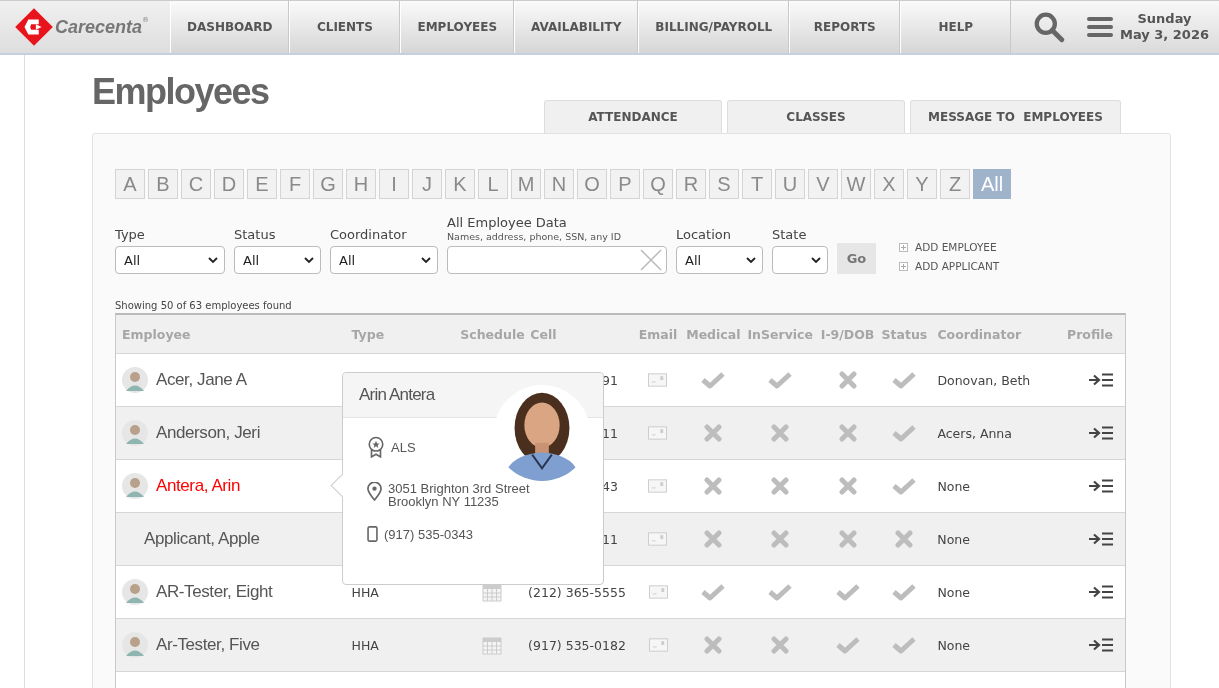 This screenshot has height=688, width=1219. I want to click on section-tab: CLASSES, so click(816, 116).